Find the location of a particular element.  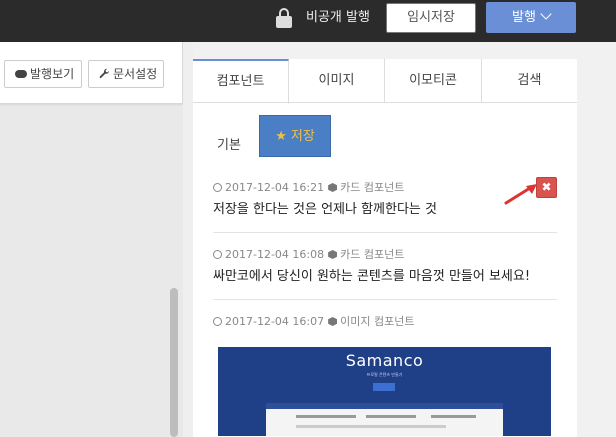

view-published-label: 발행보기 is located at coordinates (52, 74).